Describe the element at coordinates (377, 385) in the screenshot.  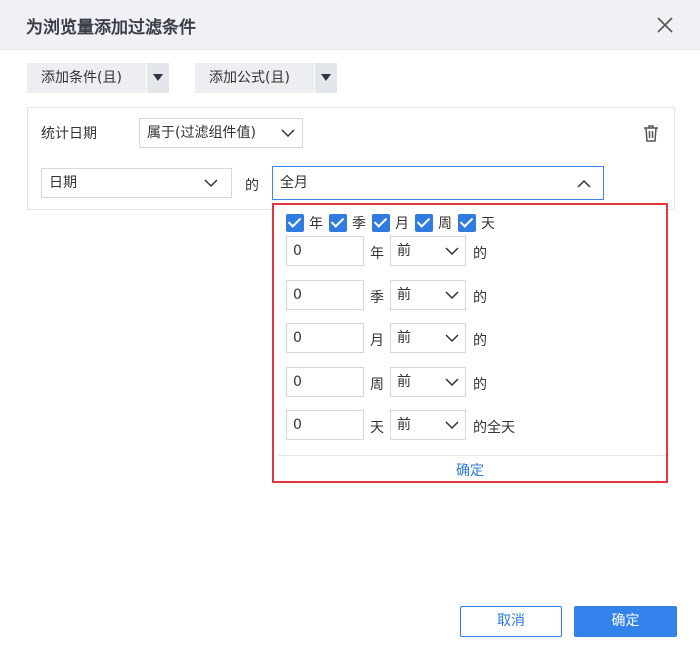
I see `week-unit-label: 周` at that location.